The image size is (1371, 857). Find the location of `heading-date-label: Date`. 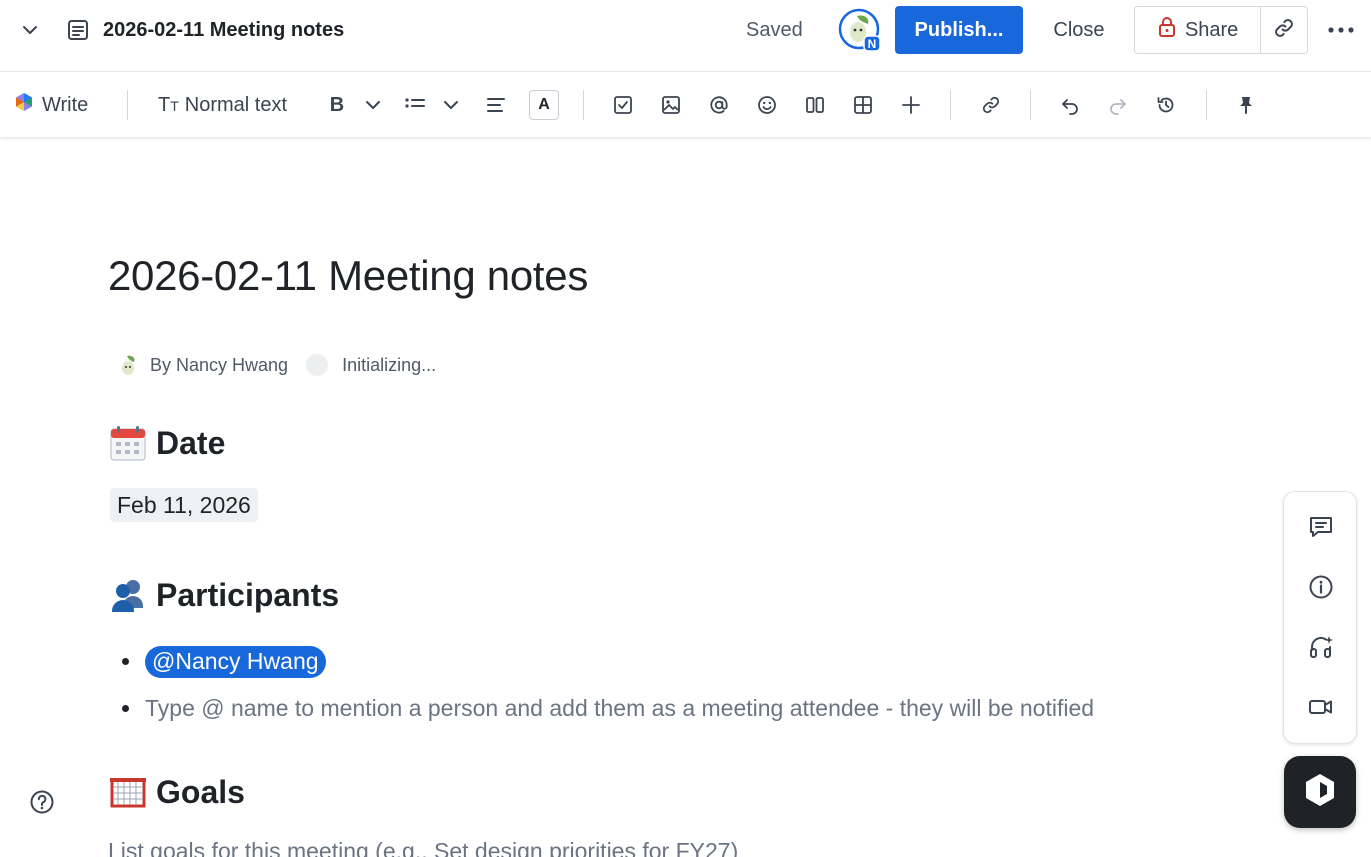

heading-date-label: Date is located at coordinates (191, 443).